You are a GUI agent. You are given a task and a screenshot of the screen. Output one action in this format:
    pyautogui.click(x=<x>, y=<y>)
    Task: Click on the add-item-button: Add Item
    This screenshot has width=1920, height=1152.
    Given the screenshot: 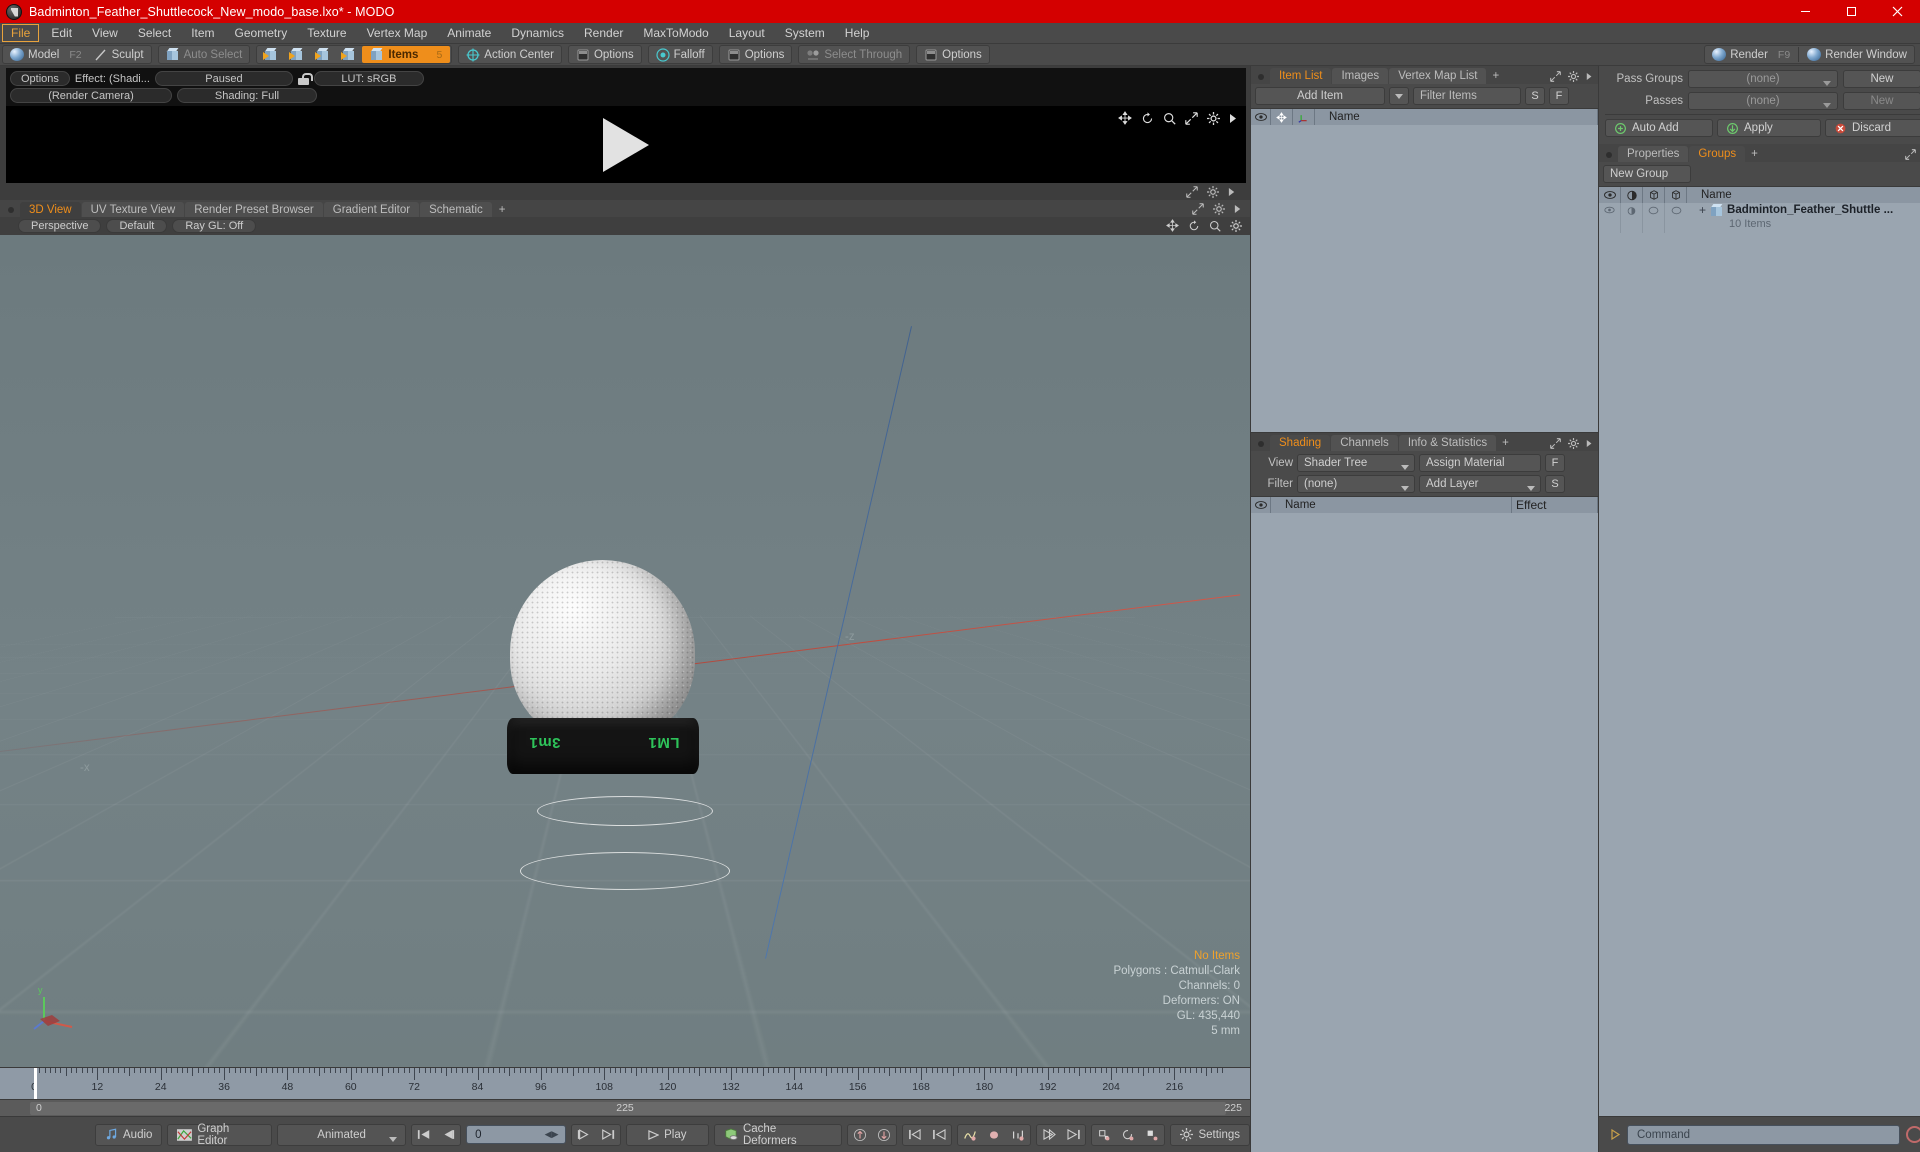 What is the action you would take?
    pyautogui.click(x=1320, y=96)
    